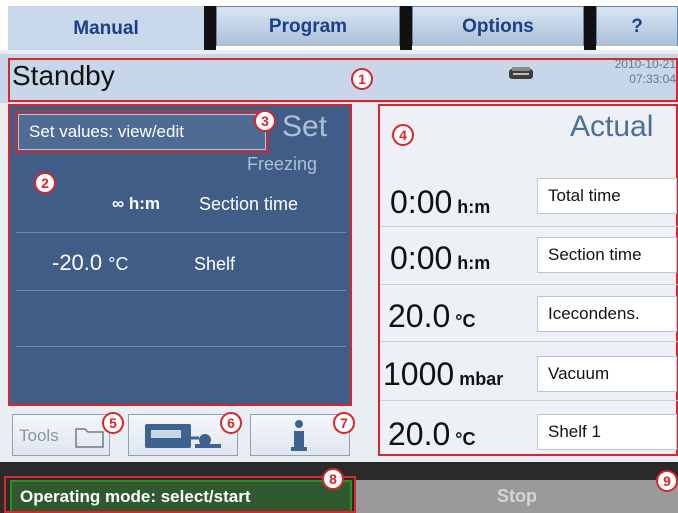  What do you see at coordinates (282, 164) in the screenshot?
I see `set-subtitle: Freezing` at bounding box center [282, 164].